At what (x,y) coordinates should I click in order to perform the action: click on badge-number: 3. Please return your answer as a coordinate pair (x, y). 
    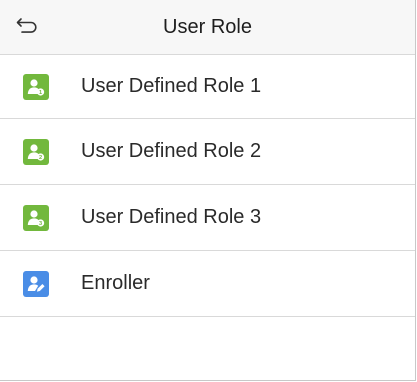
    Looking at the image, I should click on (40, 224).